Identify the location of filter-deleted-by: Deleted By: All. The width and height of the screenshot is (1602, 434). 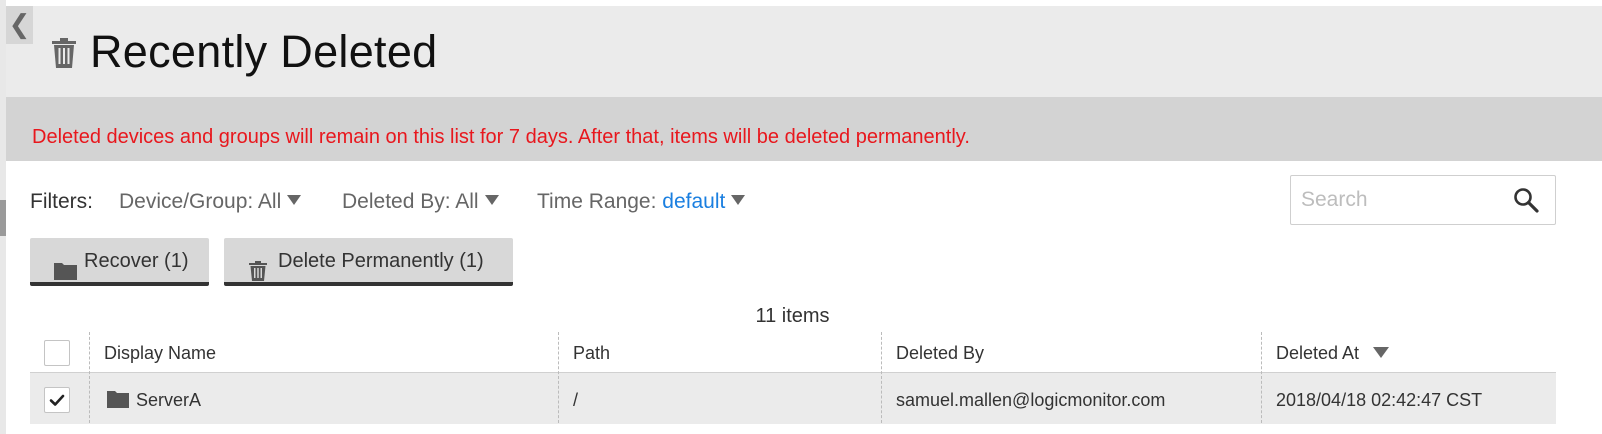
(420, 202).